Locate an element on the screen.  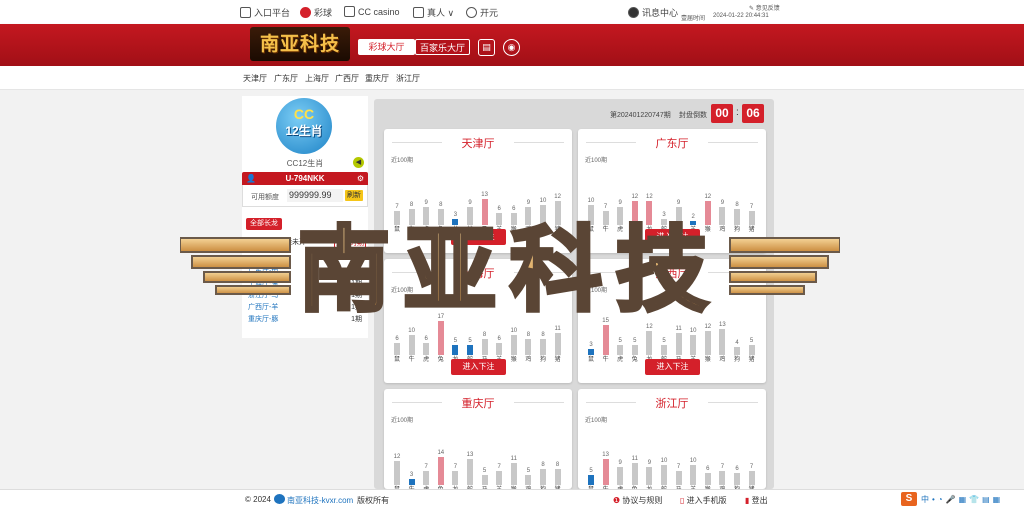
zodiac-bar: 7猪 is located at coordinates (752, 478).